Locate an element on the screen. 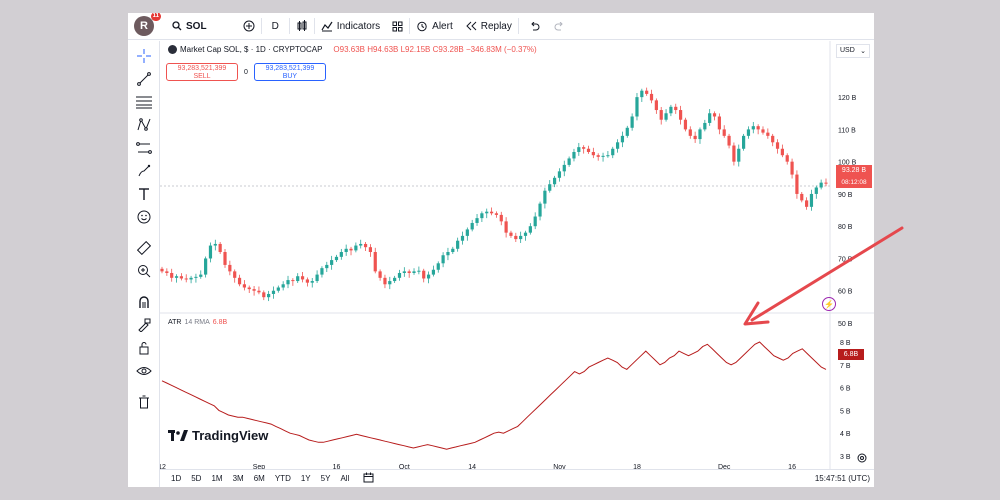  range-3m: 3M is located at coordinates (238, 478).